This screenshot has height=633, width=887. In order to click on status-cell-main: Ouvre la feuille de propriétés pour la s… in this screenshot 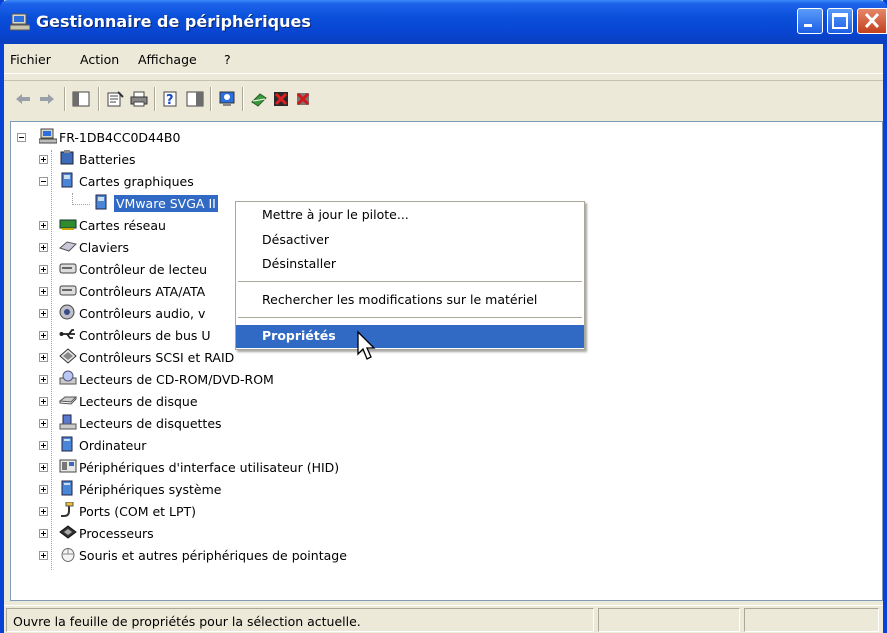, I will do `click(300, 620)`.